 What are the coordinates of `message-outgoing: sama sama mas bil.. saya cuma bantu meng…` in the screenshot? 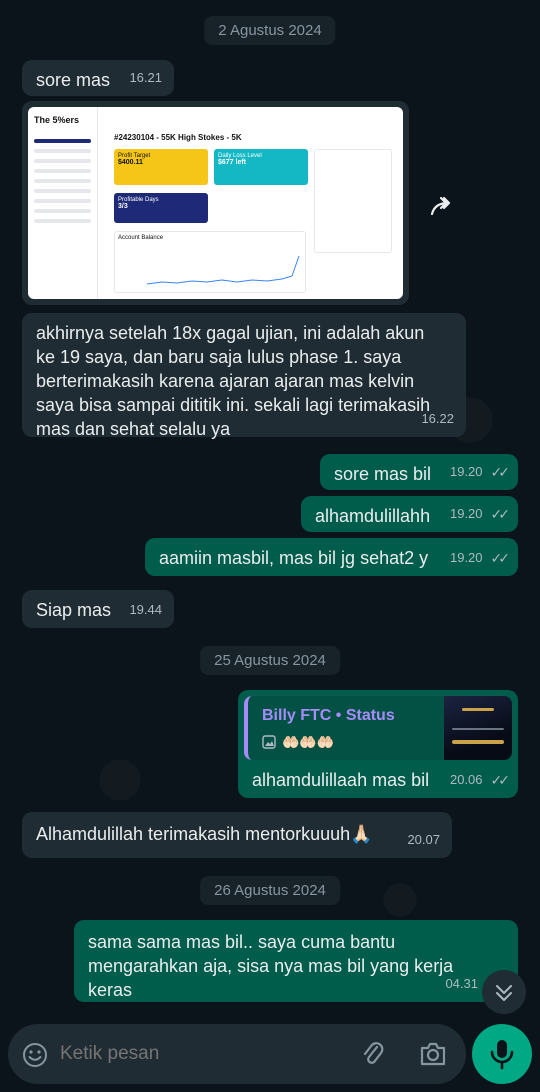 It's located at (296, 961).